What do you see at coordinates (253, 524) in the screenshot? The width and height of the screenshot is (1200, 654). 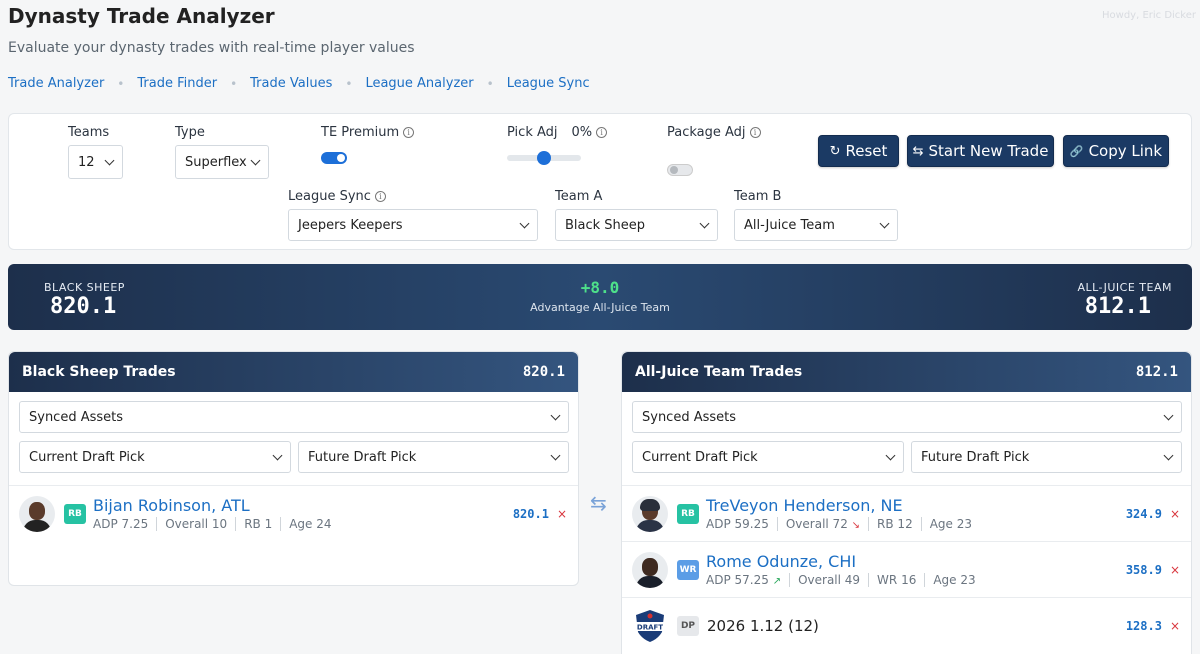 I see `player-position-rank: RB 1` at bounding box center [253, 524].